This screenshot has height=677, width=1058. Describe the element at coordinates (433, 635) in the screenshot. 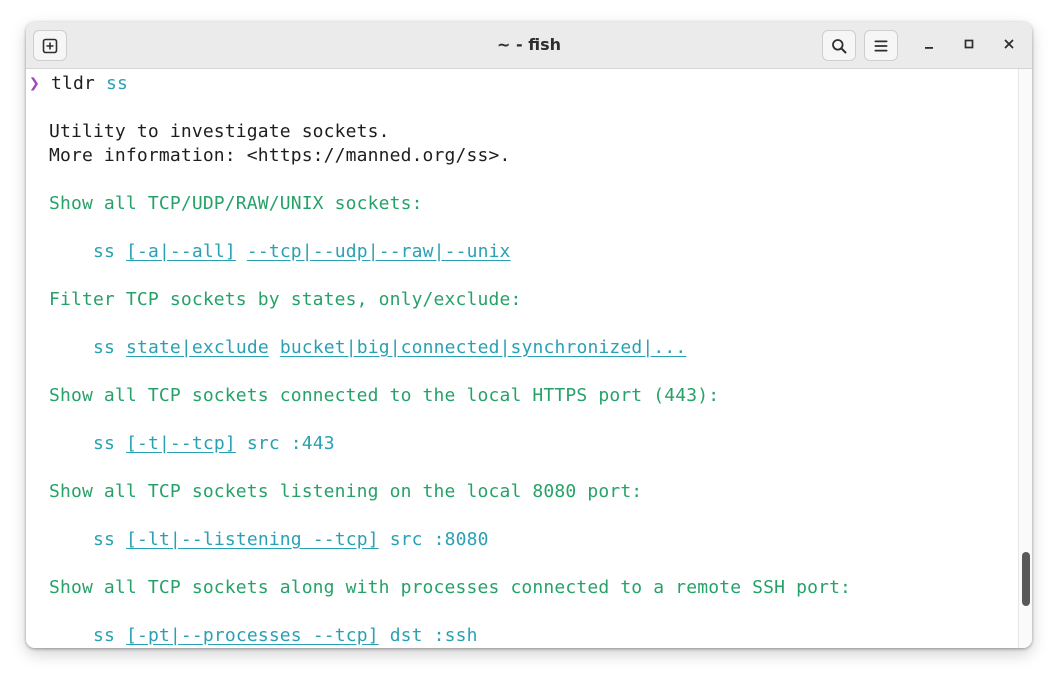

I see `example-args: dst :ssh` at that location.